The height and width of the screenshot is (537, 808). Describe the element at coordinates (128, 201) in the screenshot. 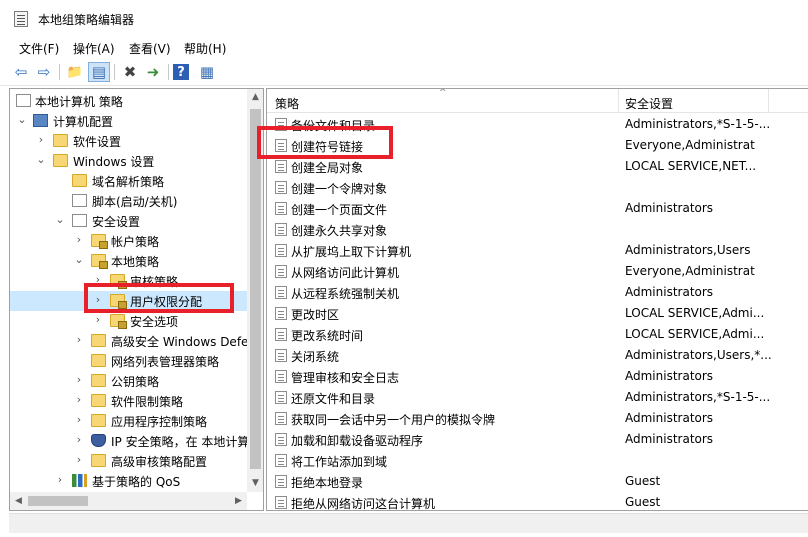

I see `tree-item-scripts: 脚本(启动/关机)` at that location.